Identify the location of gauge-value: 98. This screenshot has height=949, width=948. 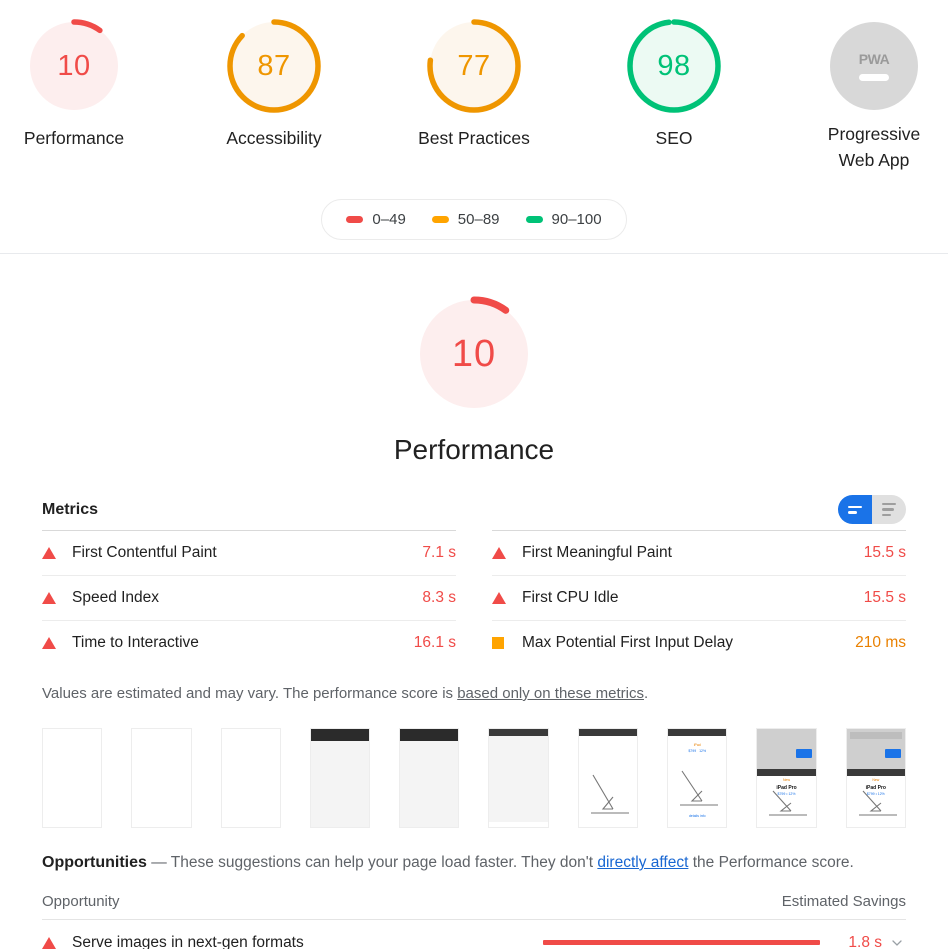
(674, 65).